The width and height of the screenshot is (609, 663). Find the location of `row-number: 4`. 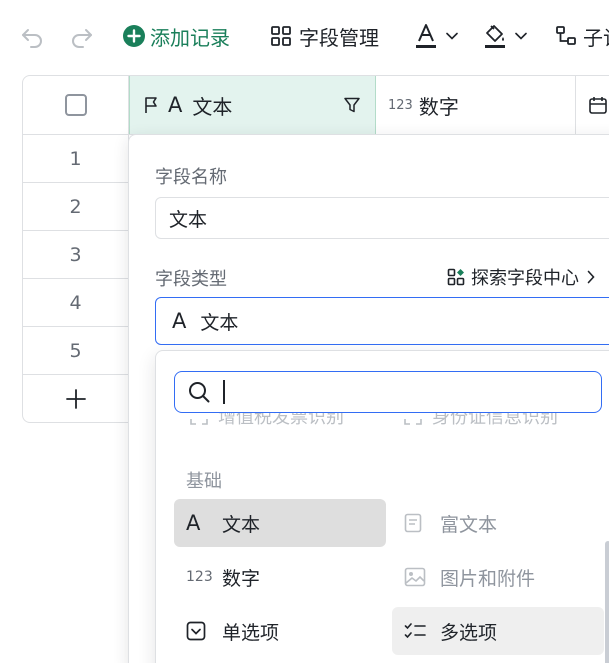

row-number: 4 is located at coordinates (76, 303).